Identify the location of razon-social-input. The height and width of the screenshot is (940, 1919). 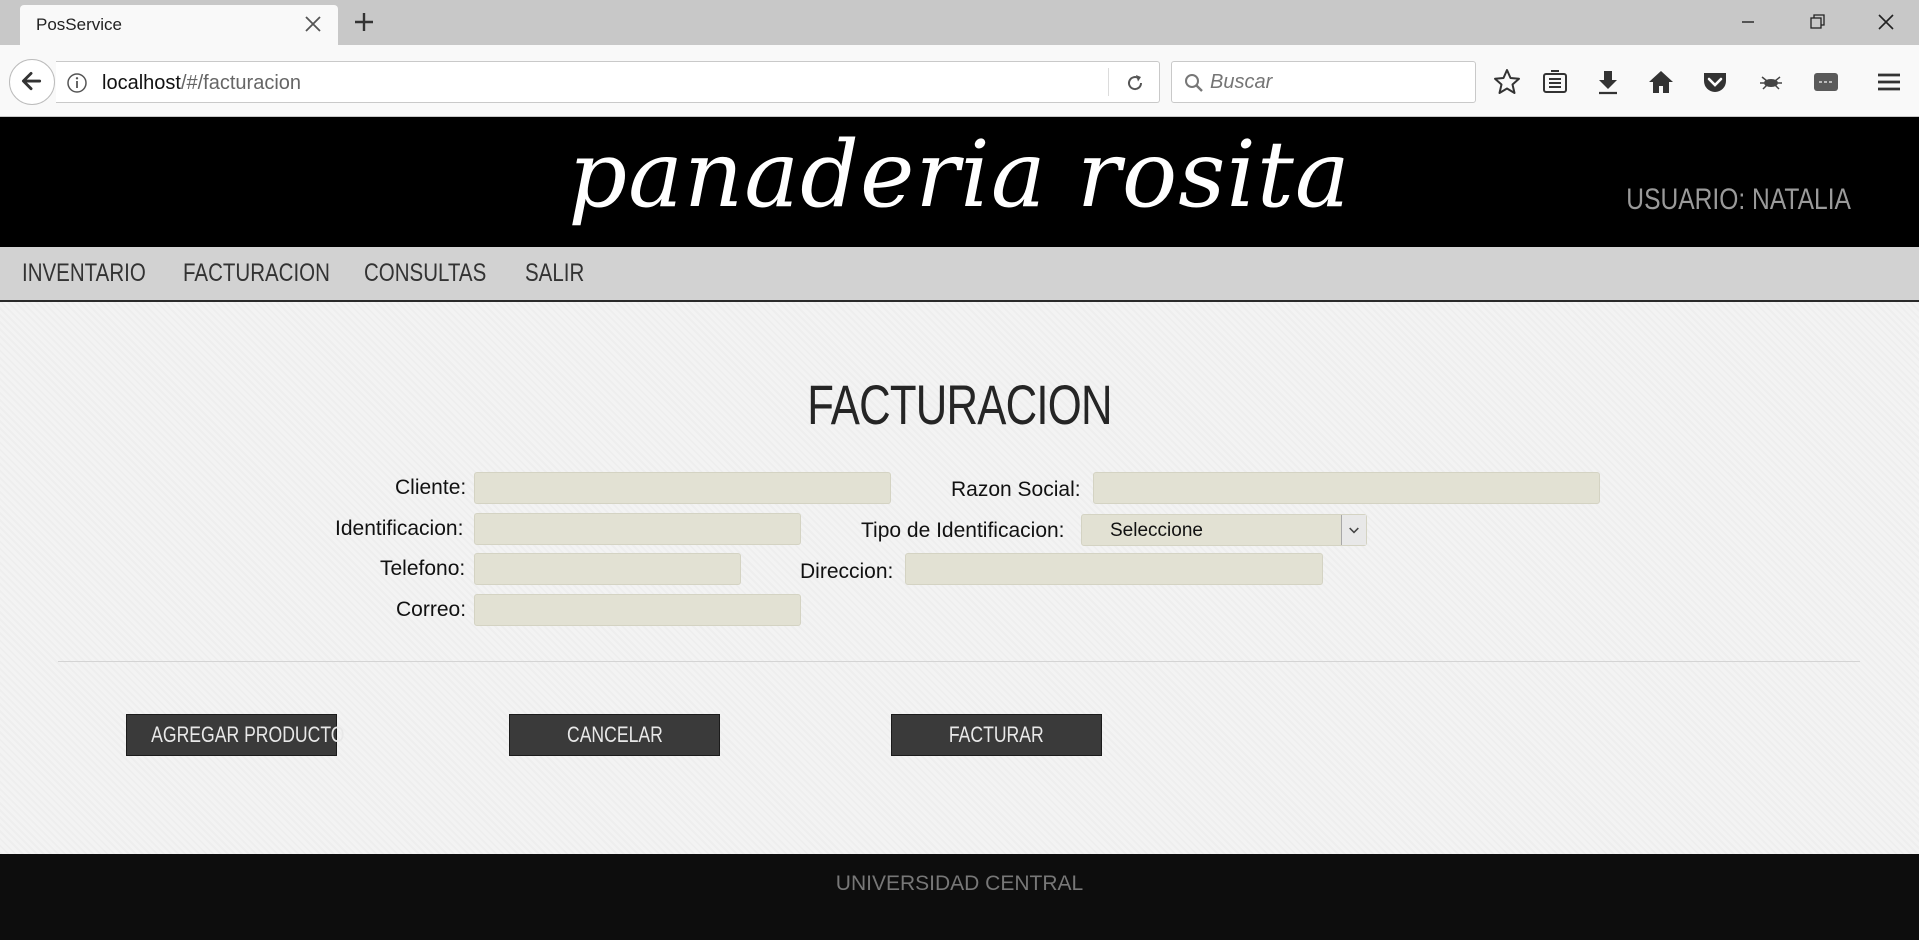
(1346, 488).